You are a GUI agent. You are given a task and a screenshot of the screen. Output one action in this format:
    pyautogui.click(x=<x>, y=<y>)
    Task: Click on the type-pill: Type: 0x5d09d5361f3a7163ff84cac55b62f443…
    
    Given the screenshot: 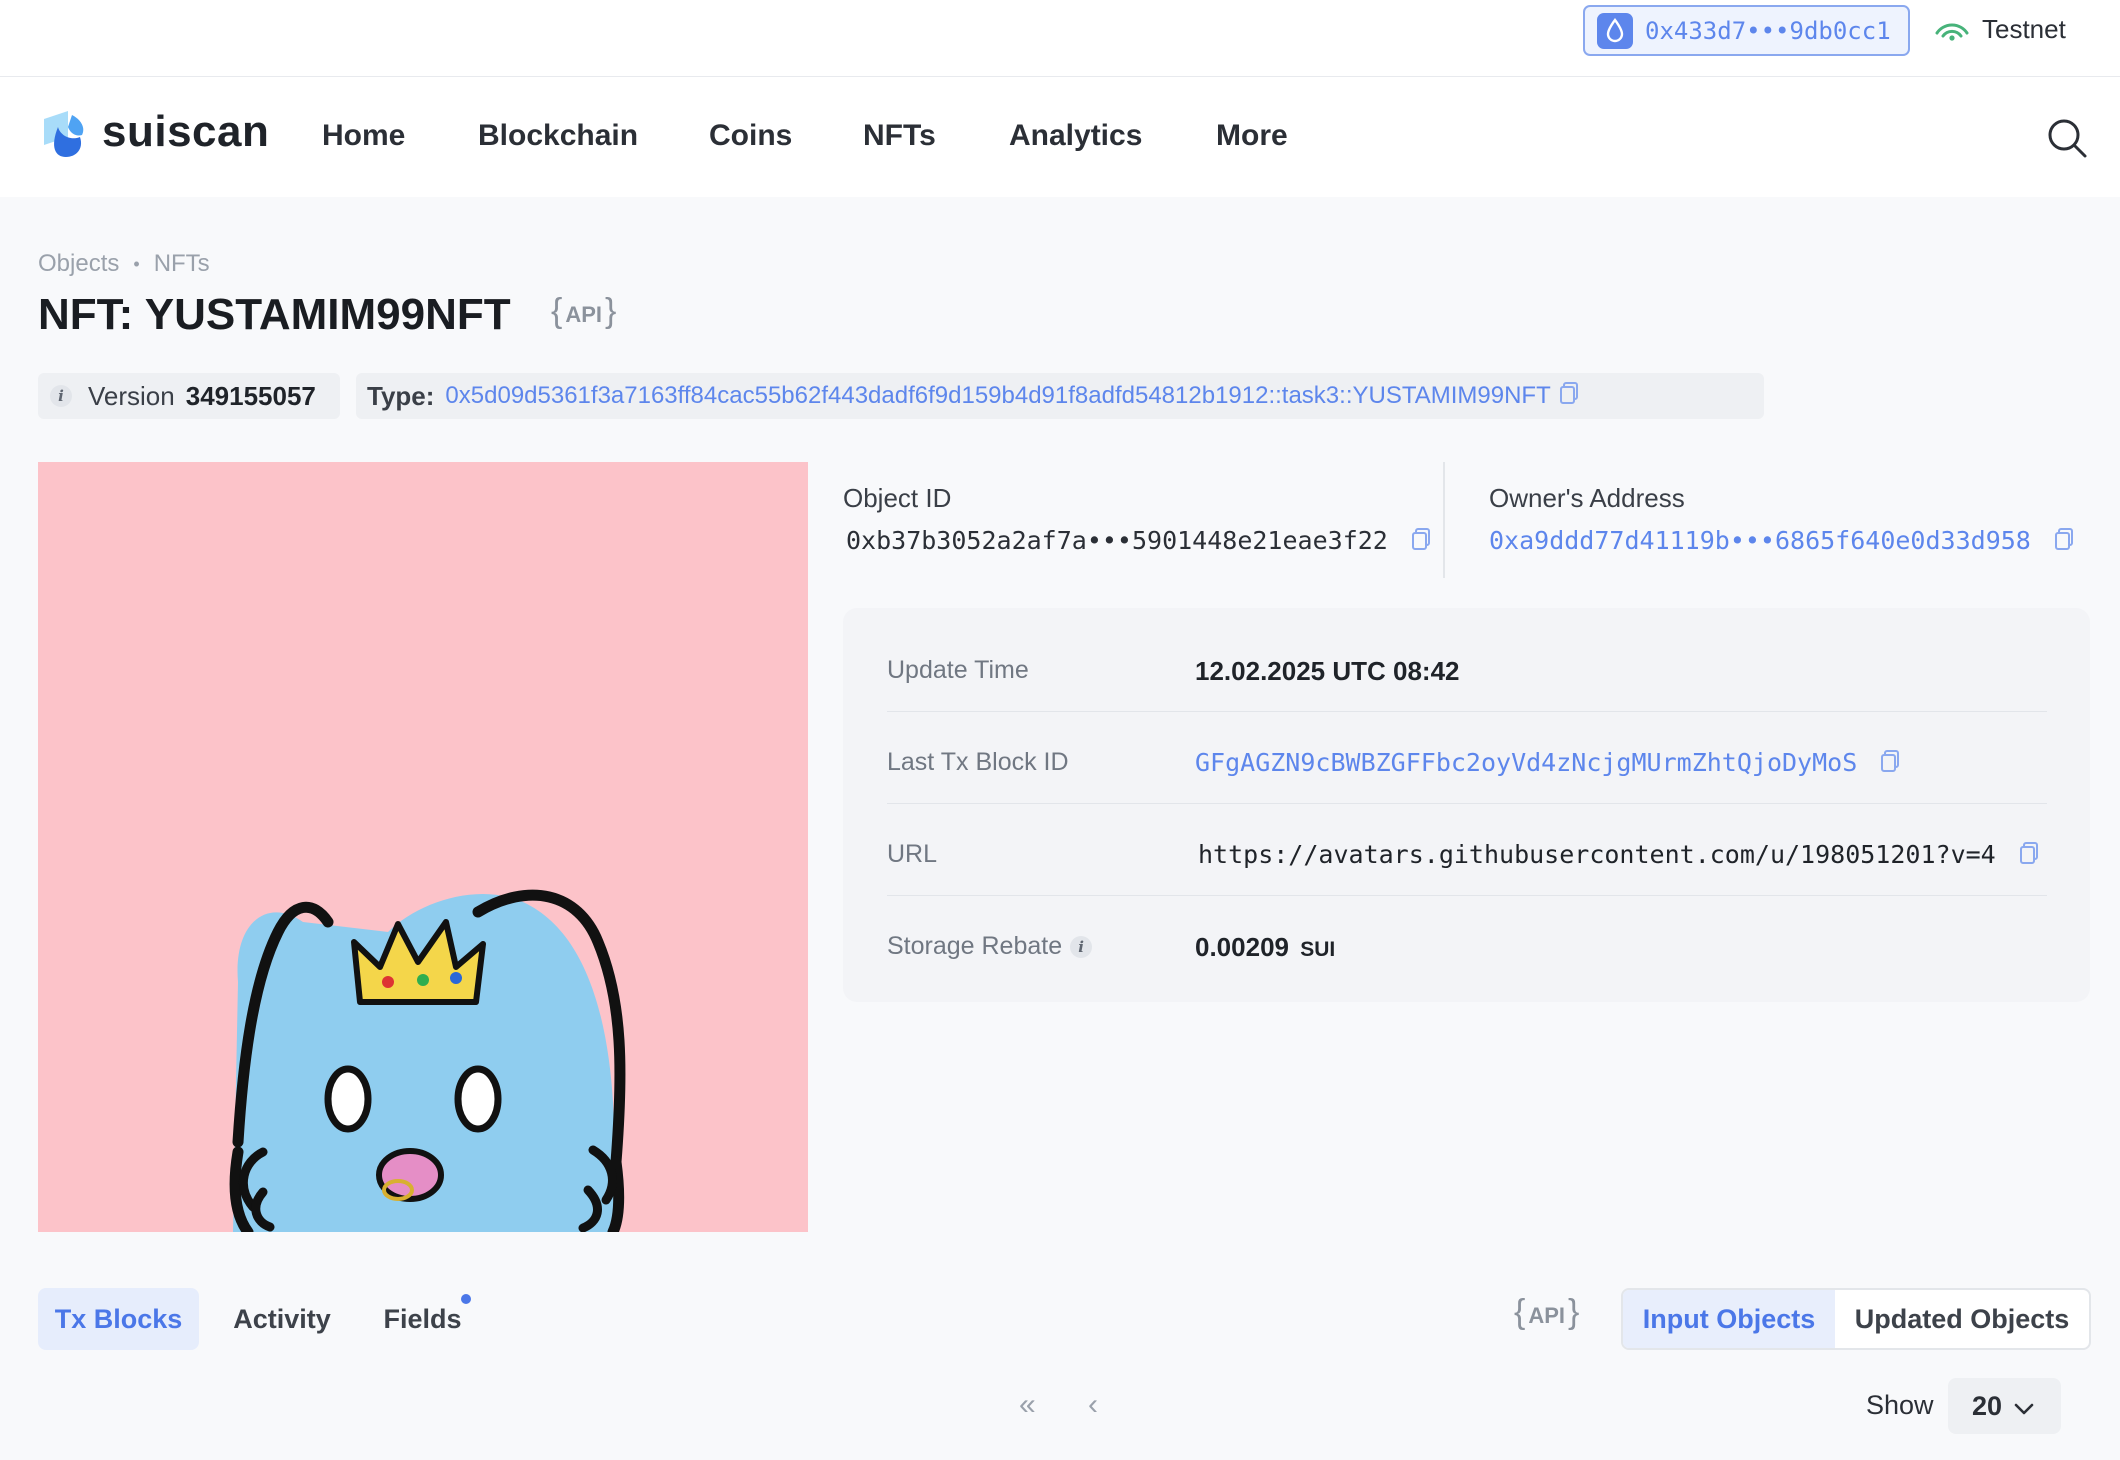 What is the action you would take?
    pyautogui.click(x=1060, y=396)
    